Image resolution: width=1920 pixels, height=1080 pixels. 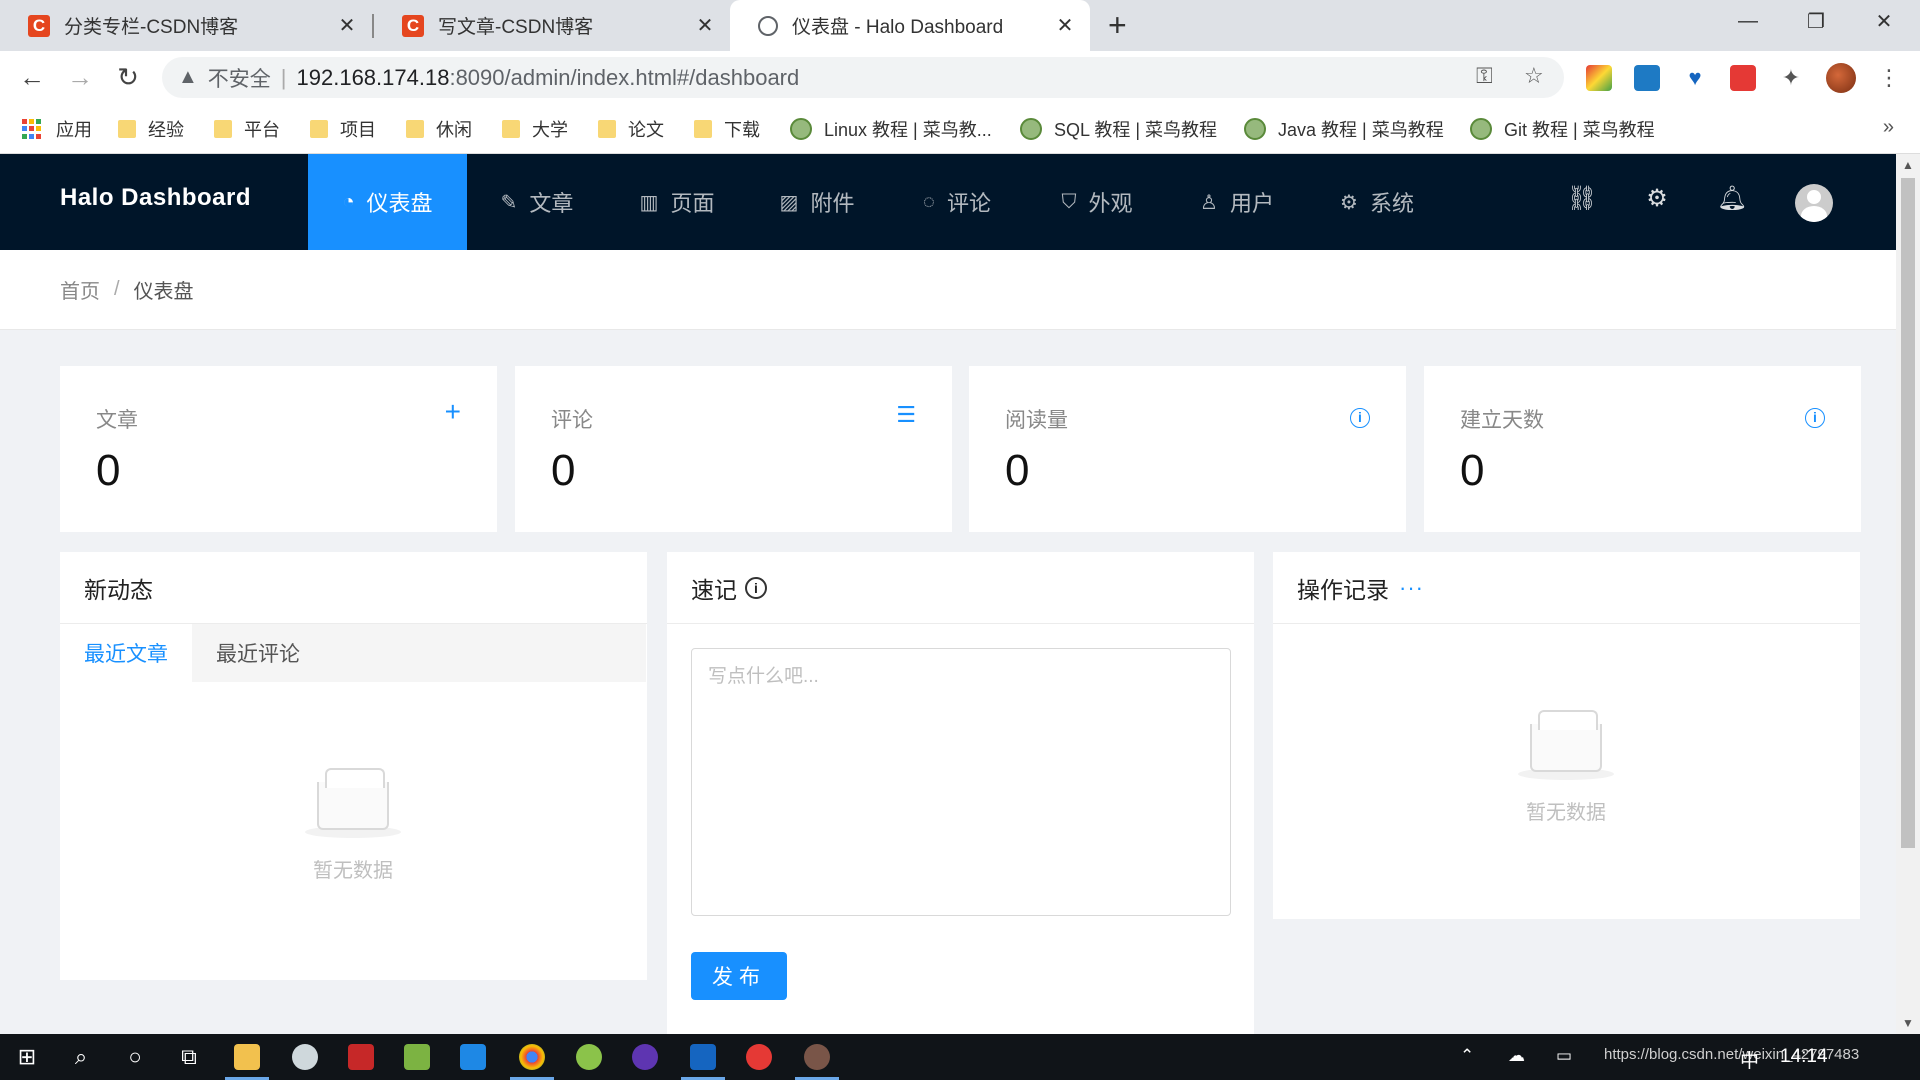 I want to click on chevron-up-icon: ⌃, so click(x=1467, y=1056).